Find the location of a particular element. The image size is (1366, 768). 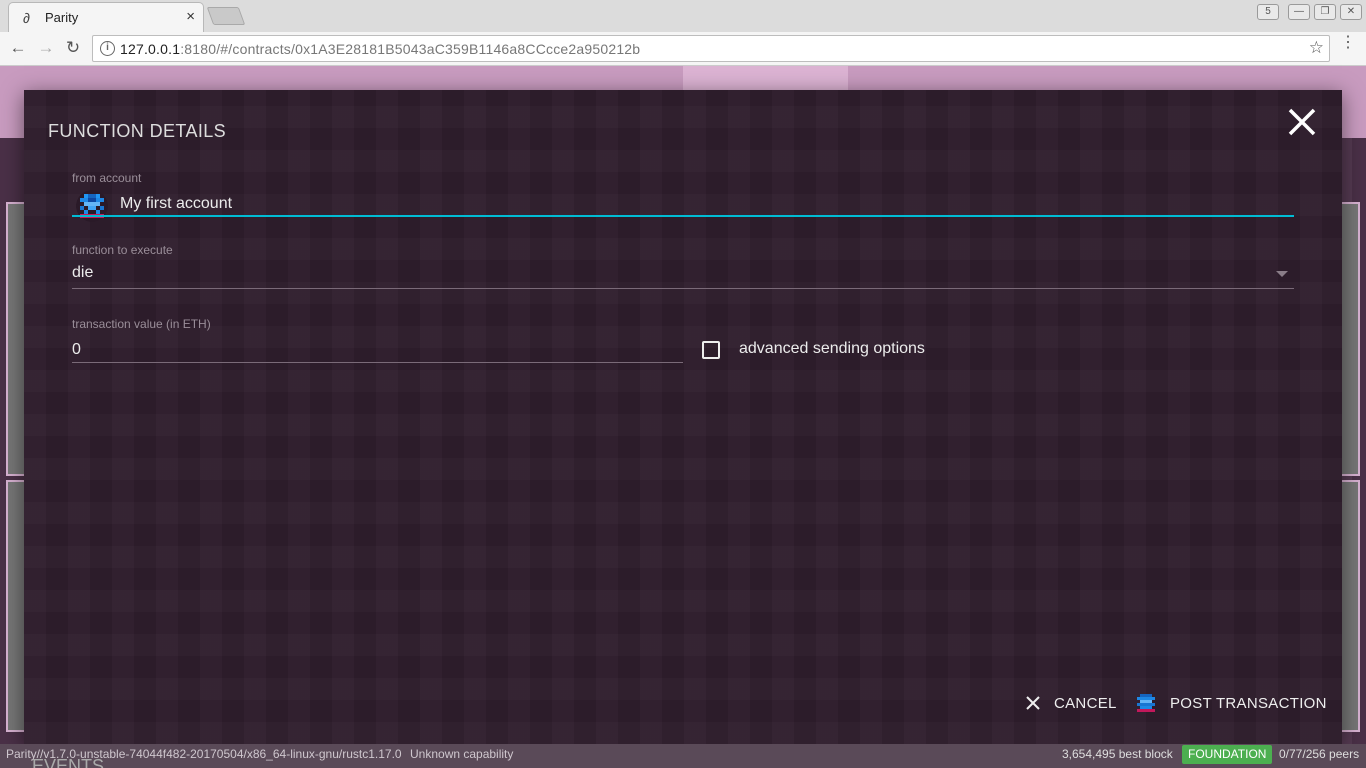

chevron-down-icon is located at coordinates (1282, 274).